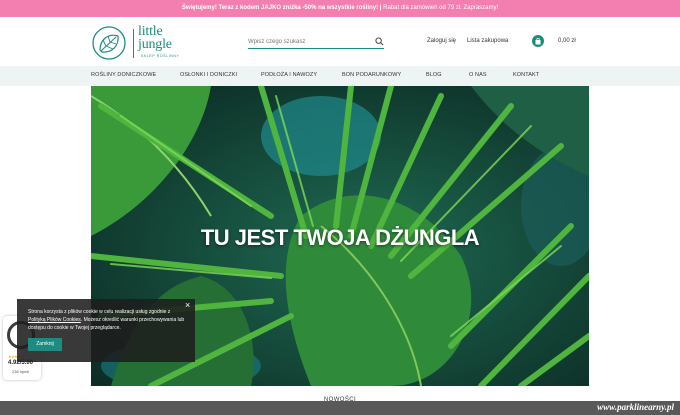 The image size is (680, 415). Describe the element at coordinates (45, 344) in the screenshot. I see `cookie-close-button: Zamknij` at that location.